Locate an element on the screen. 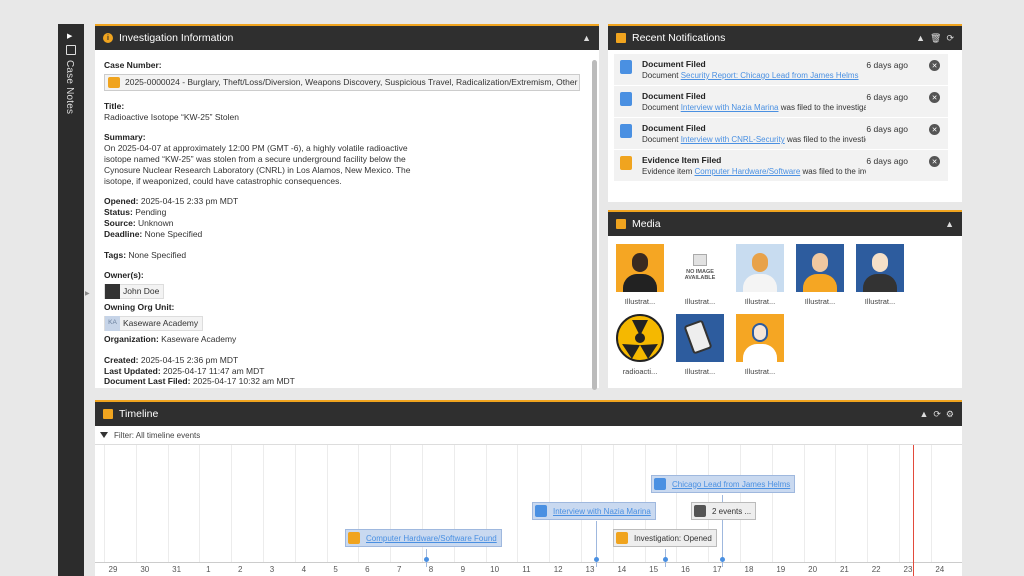 The height and width of the screenshot is (576, 1024). timeline-tick: 30 is located at coordinates (145, 569).